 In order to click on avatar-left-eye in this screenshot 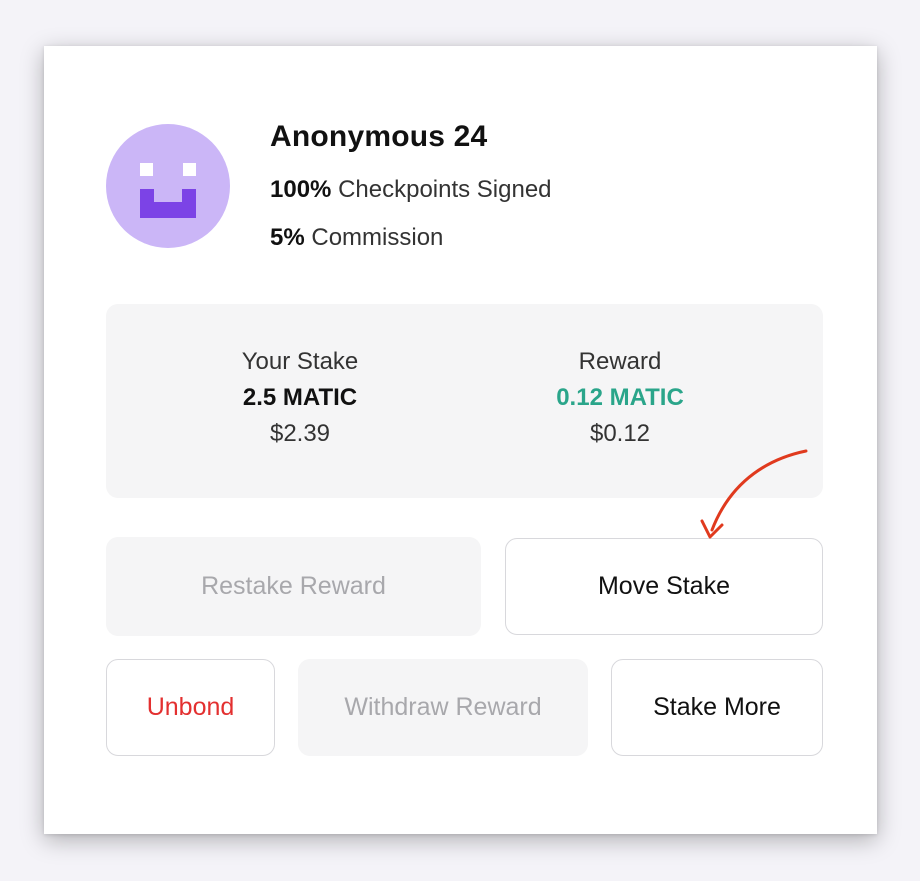, I will do `click(146, 169)`.